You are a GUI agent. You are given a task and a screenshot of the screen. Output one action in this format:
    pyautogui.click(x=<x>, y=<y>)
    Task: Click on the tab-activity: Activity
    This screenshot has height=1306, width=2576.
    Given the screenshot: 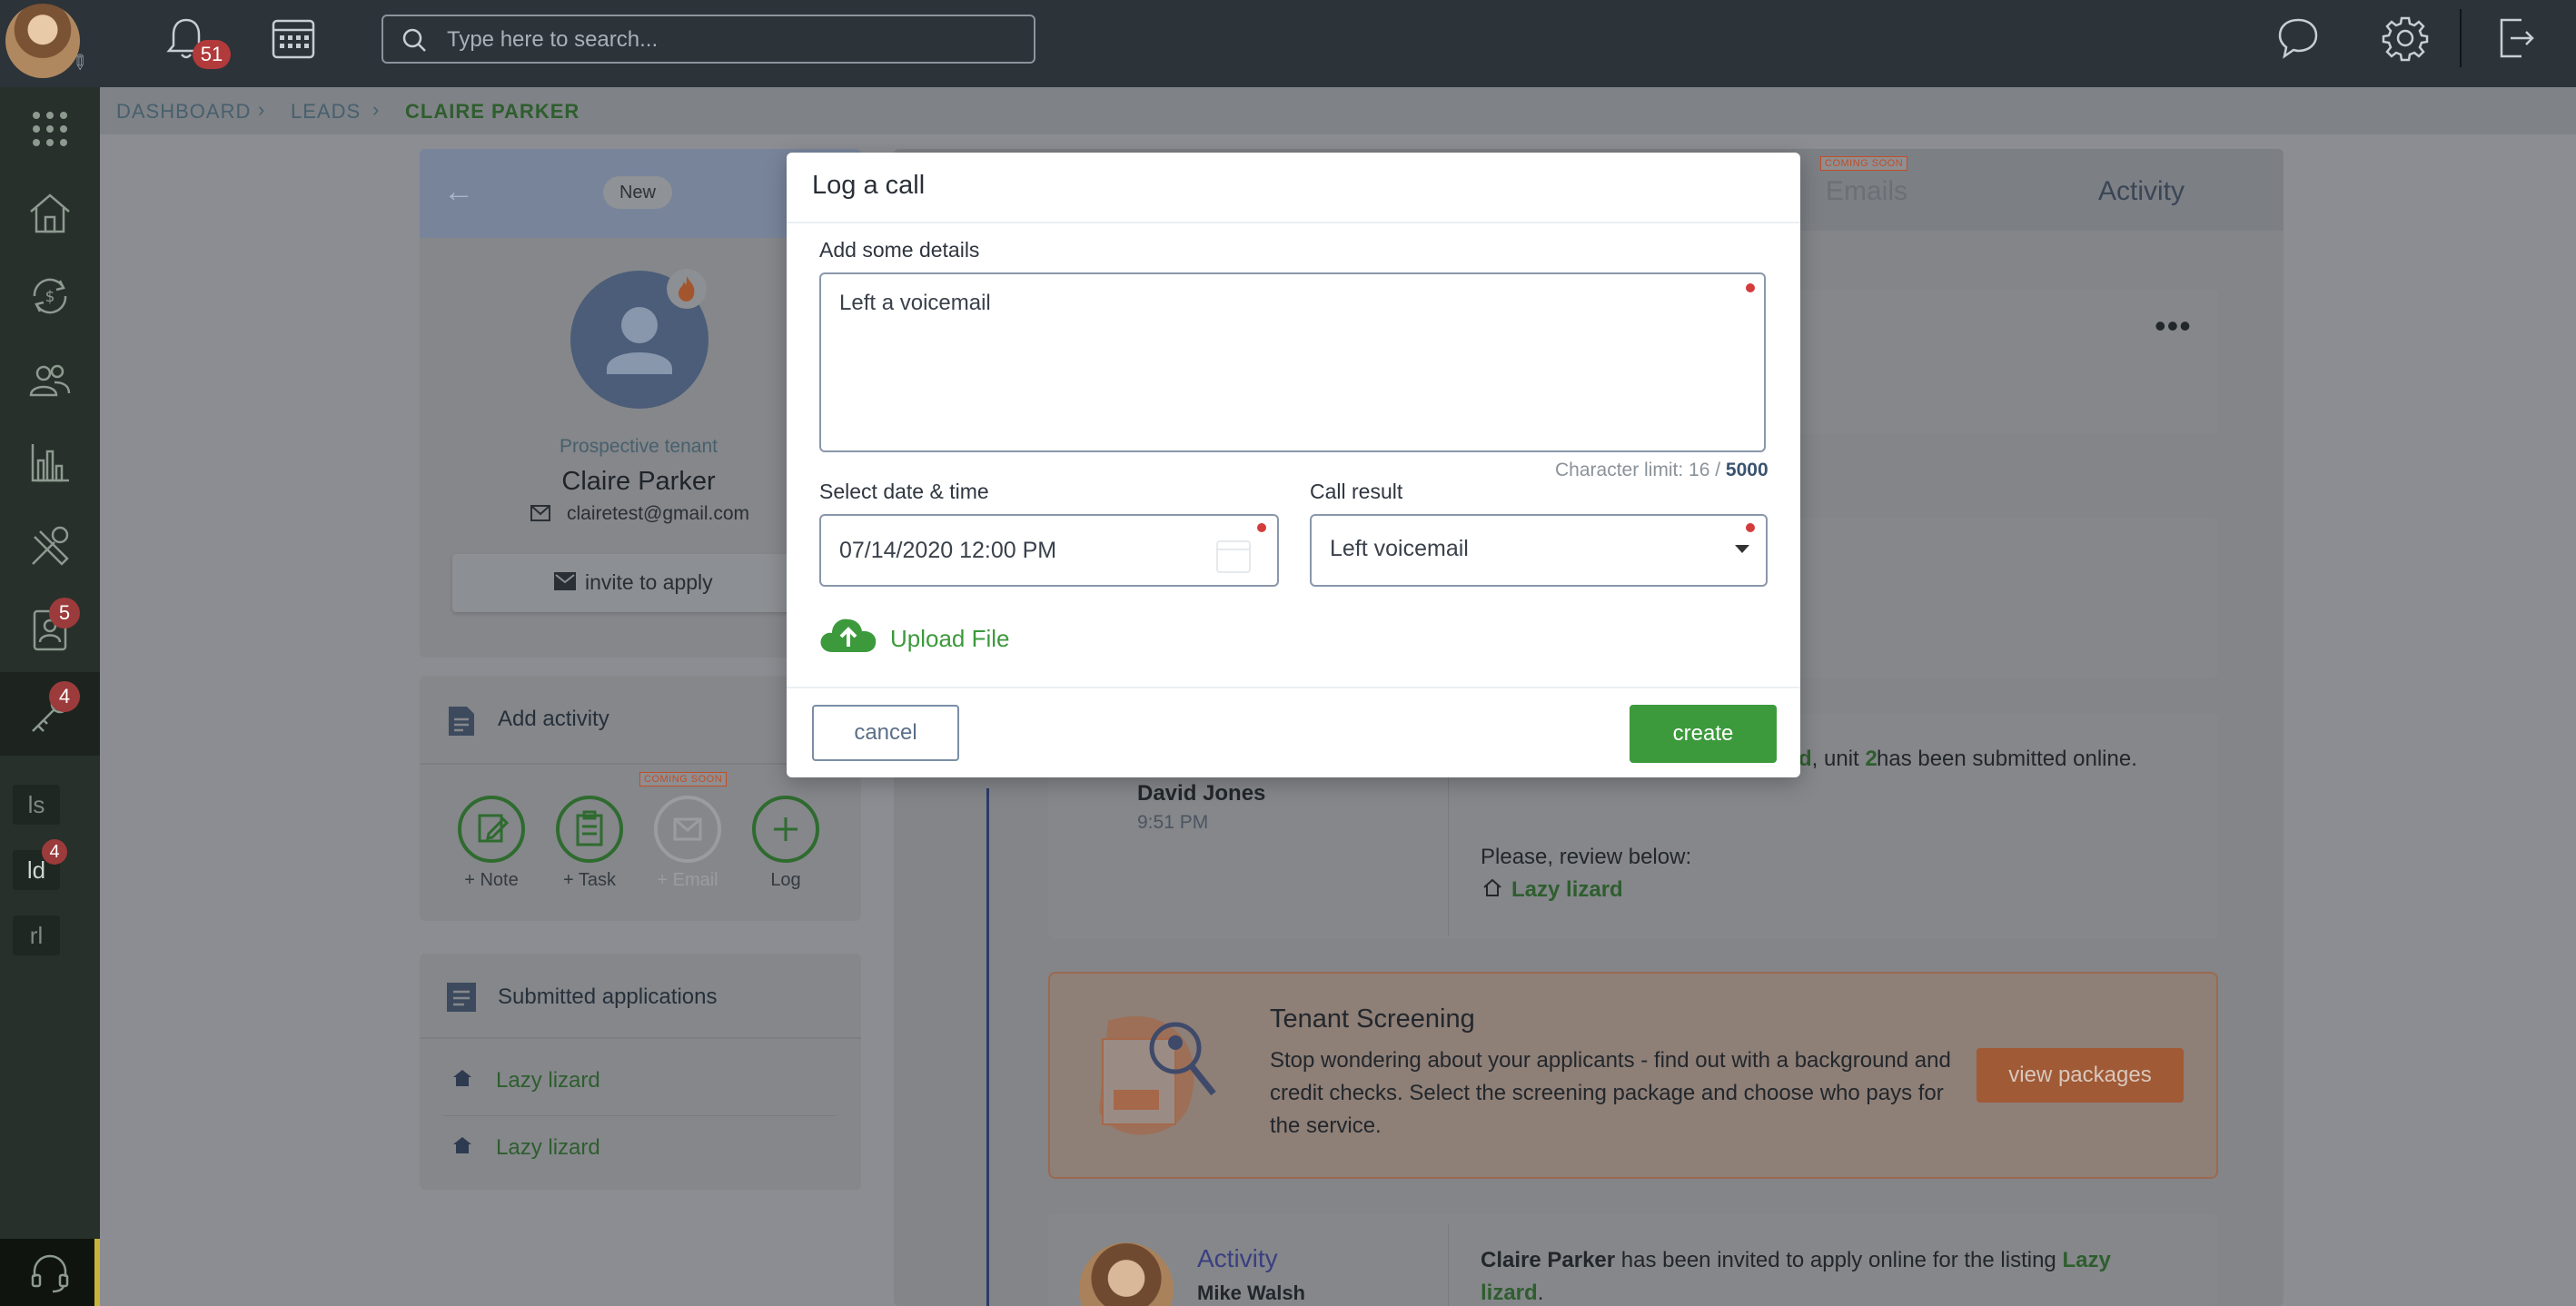 What is the action you would take?
    pyautogui.click(x=2141, y=191)
    